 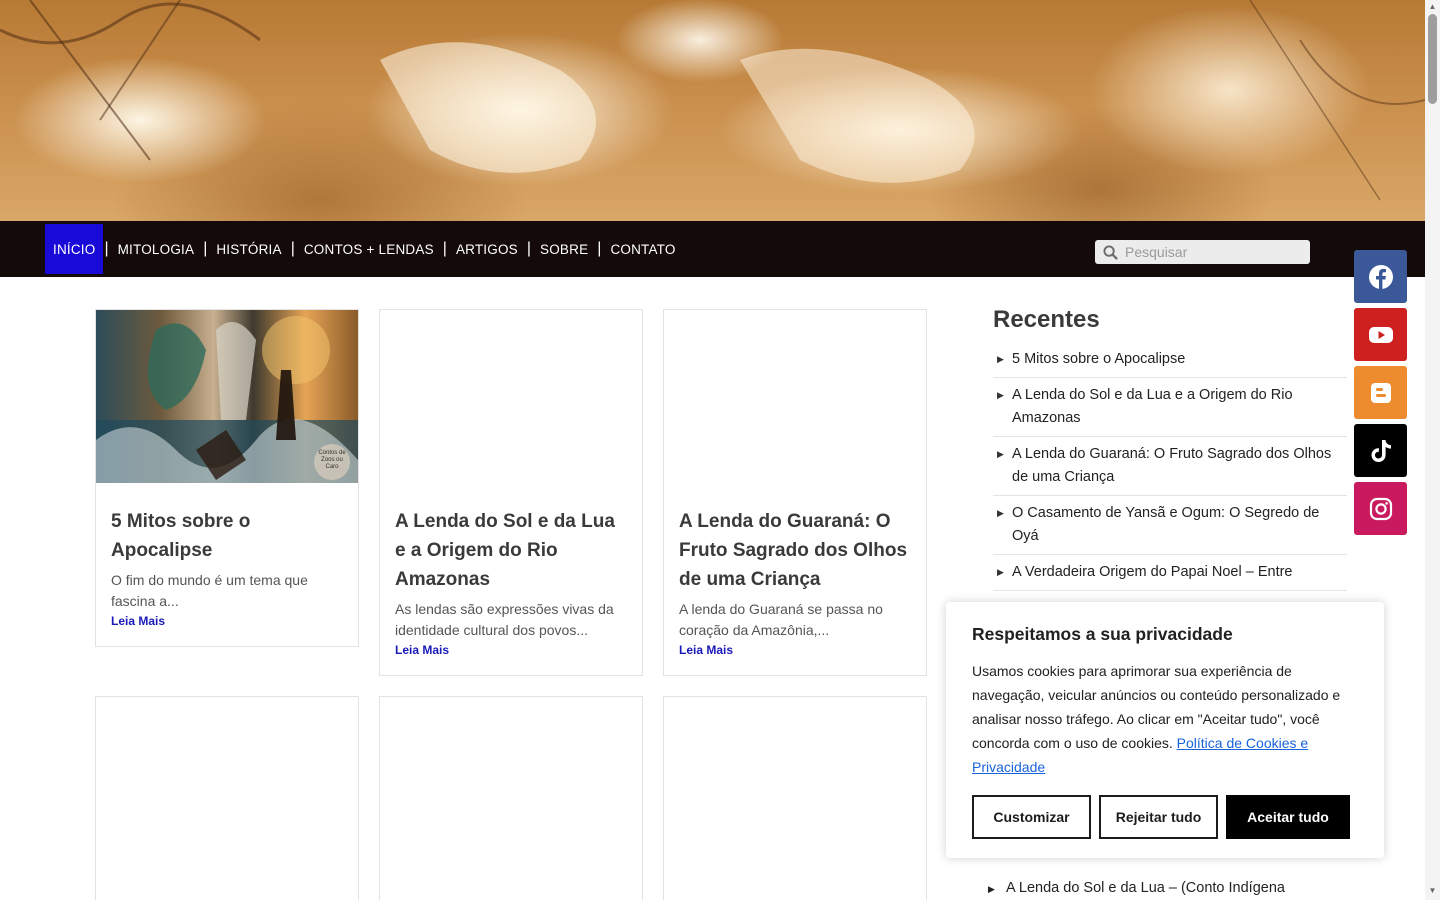 I want to click on scrollbar-thumb, so click(x=1432, y=59).